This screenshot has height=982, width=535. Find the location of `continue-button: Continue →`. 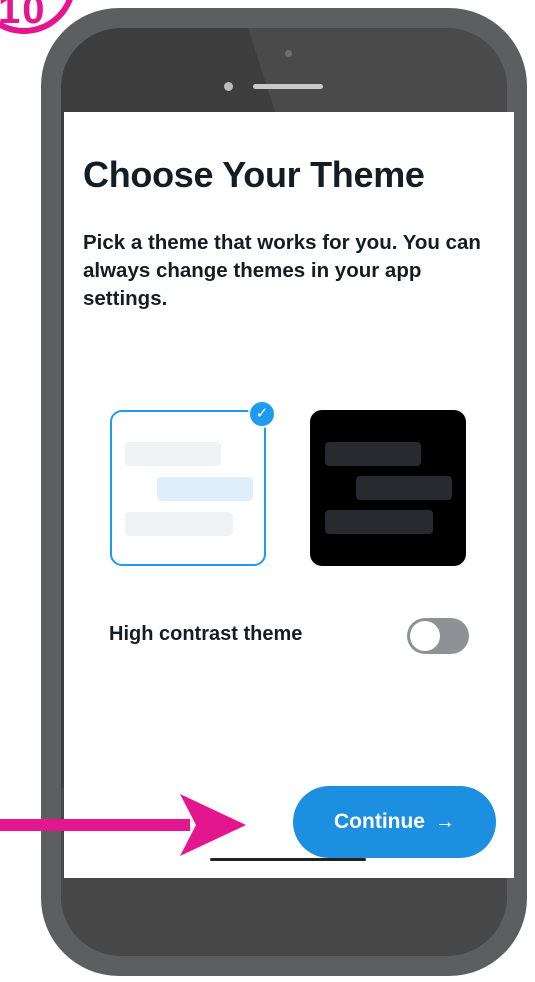

continue-button: Continue → is located at coordinates (394, 822).